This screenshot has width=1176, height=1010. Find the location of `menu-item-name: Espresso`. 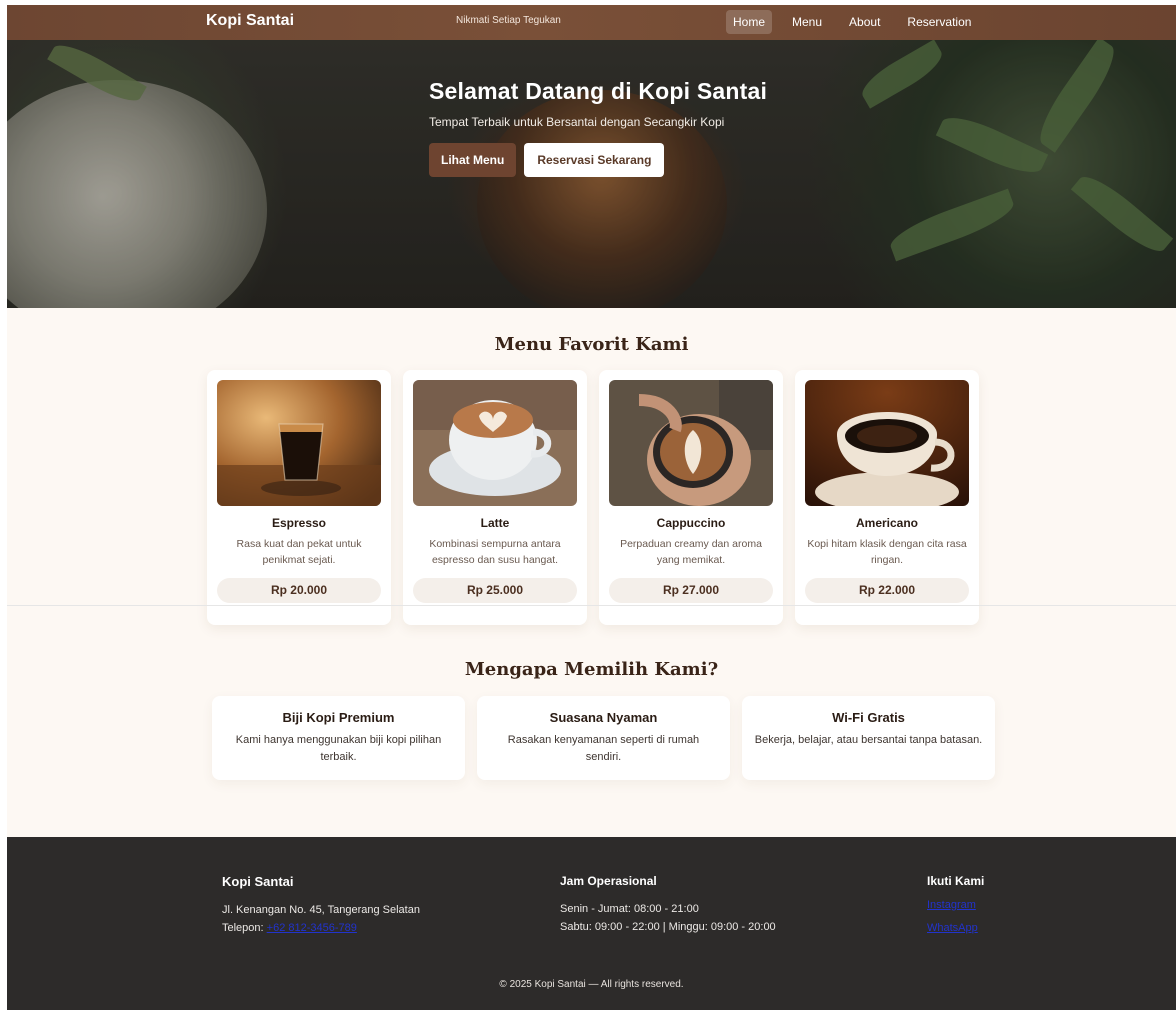

menu-item-name: Espresso is located at coordinates (299, 523).